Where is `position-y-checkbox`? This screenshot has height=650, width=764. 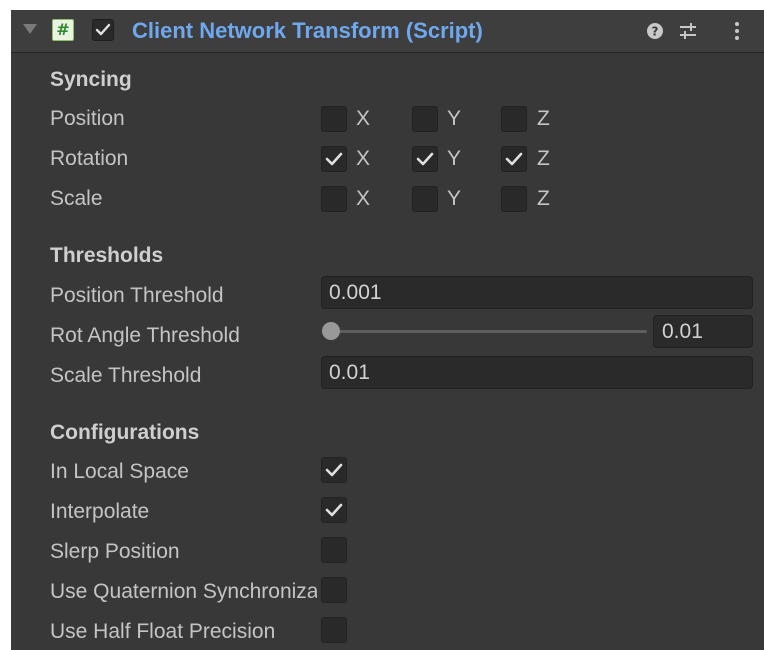 position-y-checkbox is located at coordinates (425, 119).